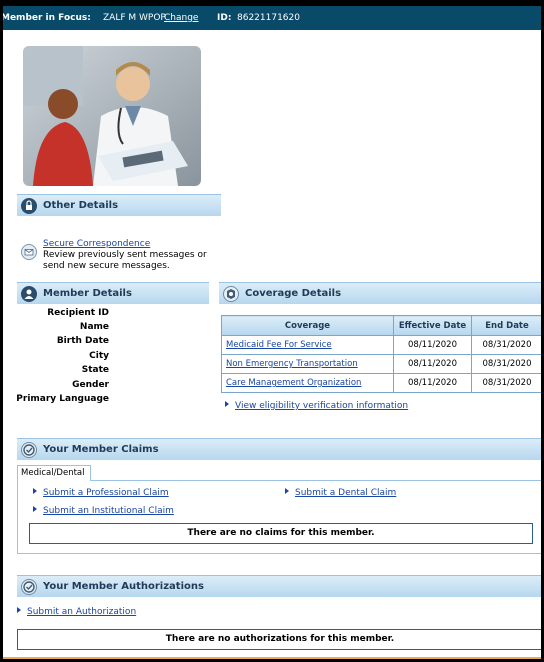 This screenshot has width=544, height=662. I want to click on secure-correspondence-link: Secure Correspondence, so click(96, 244).